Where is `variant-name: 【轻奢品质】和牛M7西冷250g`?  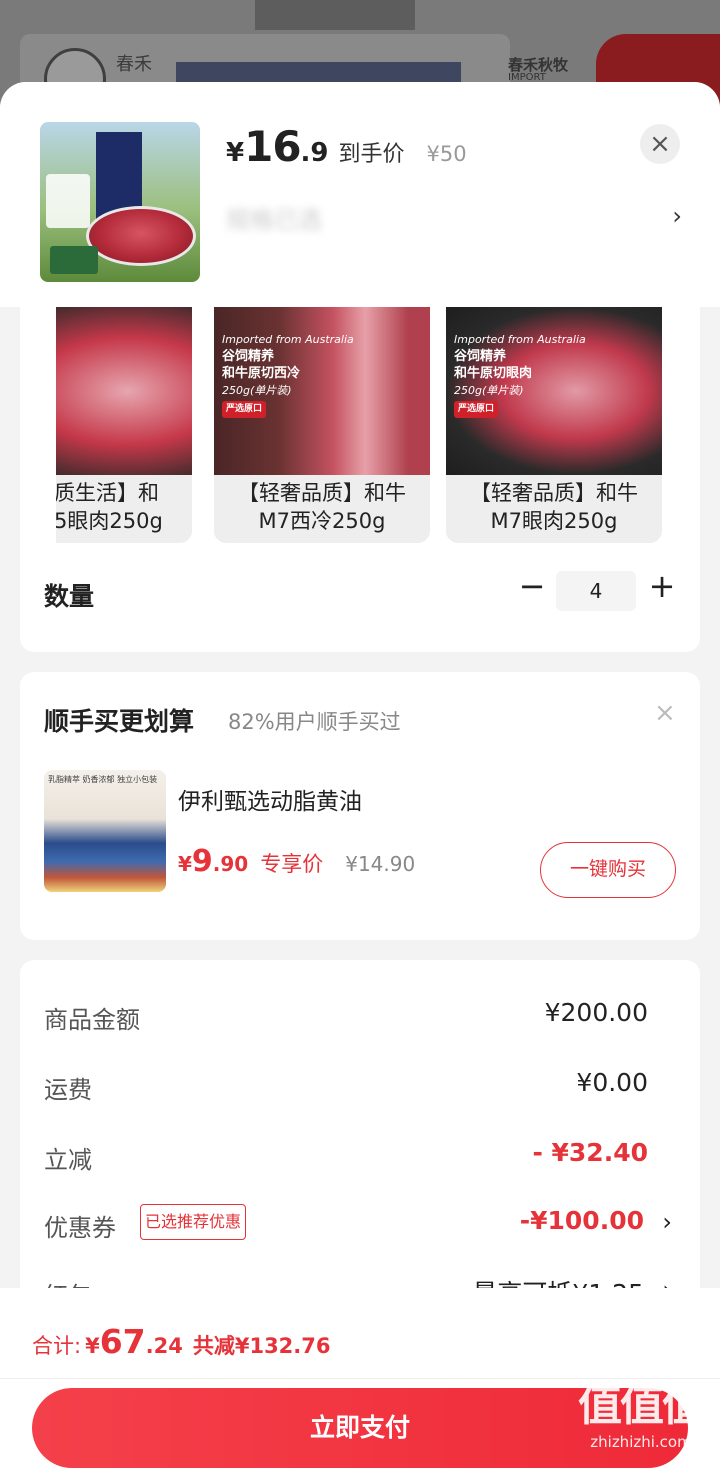
variant-name: 【轻奢品质】和牛M7西冷250g is located at coordinates (322, 507).